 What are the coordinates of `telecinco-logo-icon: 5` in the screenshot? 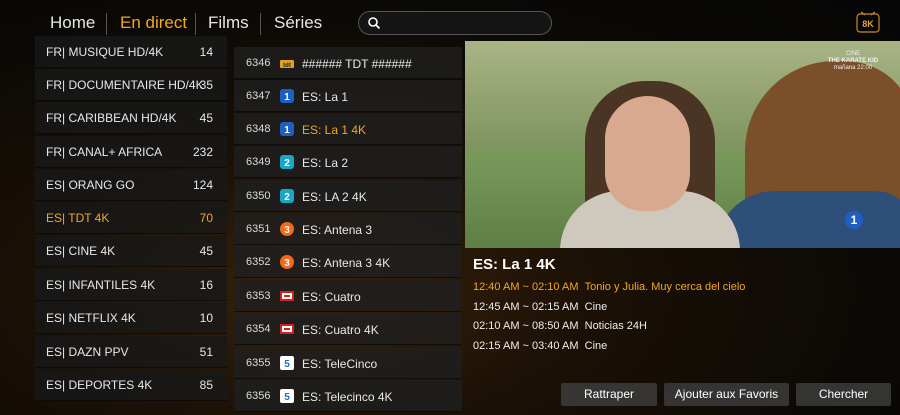 It's located at (287, 396).